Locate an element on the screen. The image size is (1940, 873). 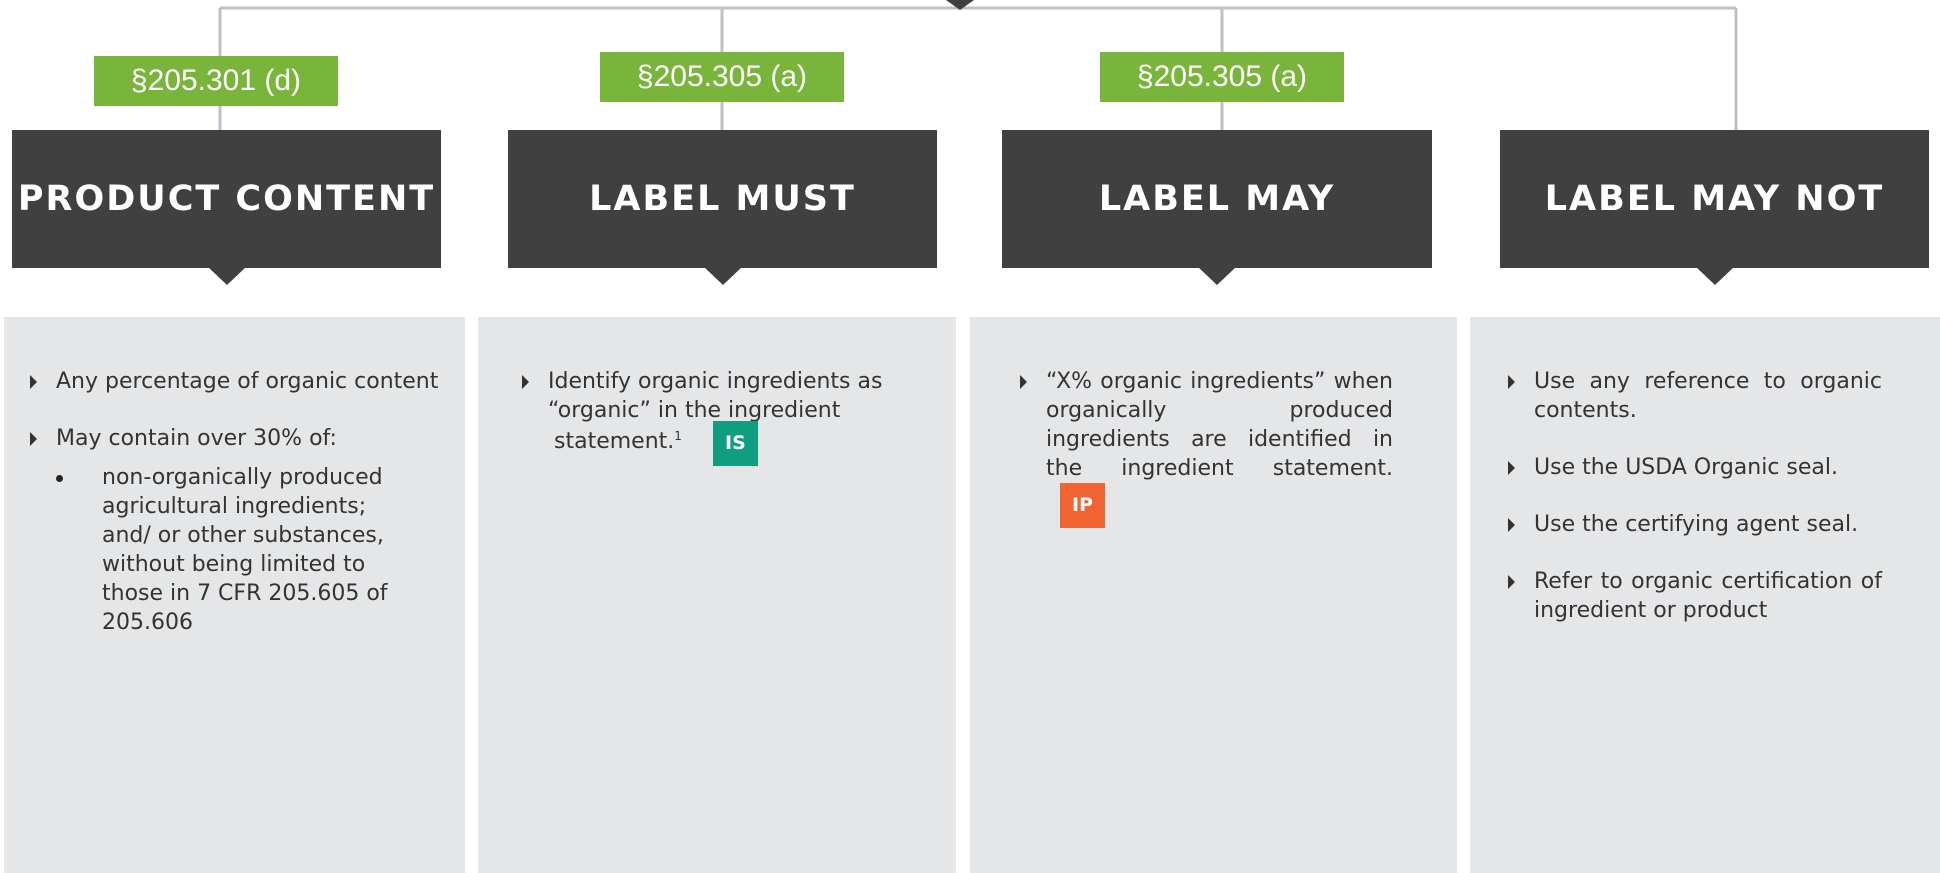
list-item: Any percentage of organic content is located at coordinates (237, 381).